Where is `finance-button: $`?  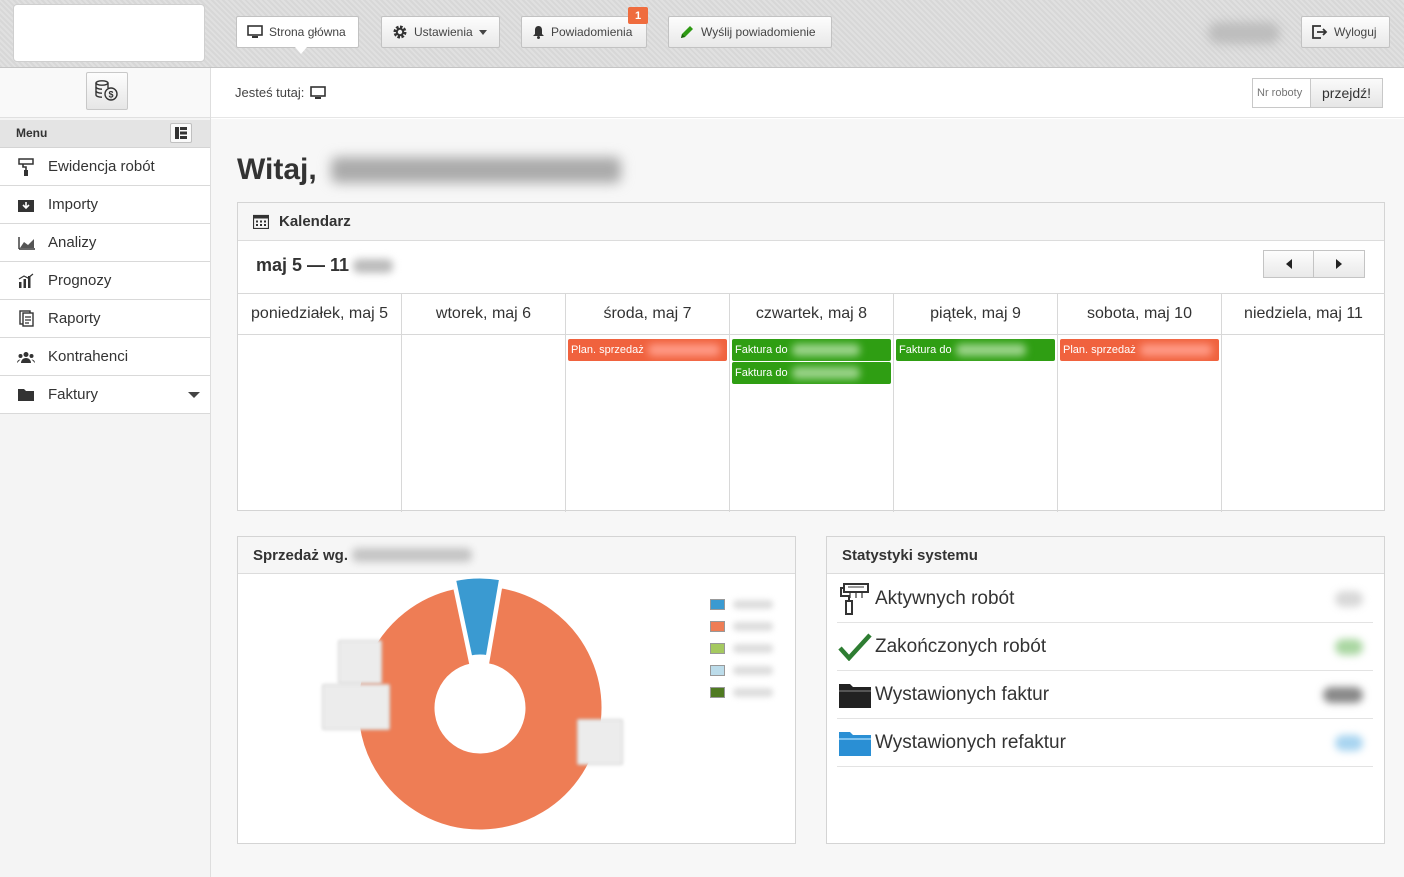
finance-button: $ is located at coordinates (107, 91).